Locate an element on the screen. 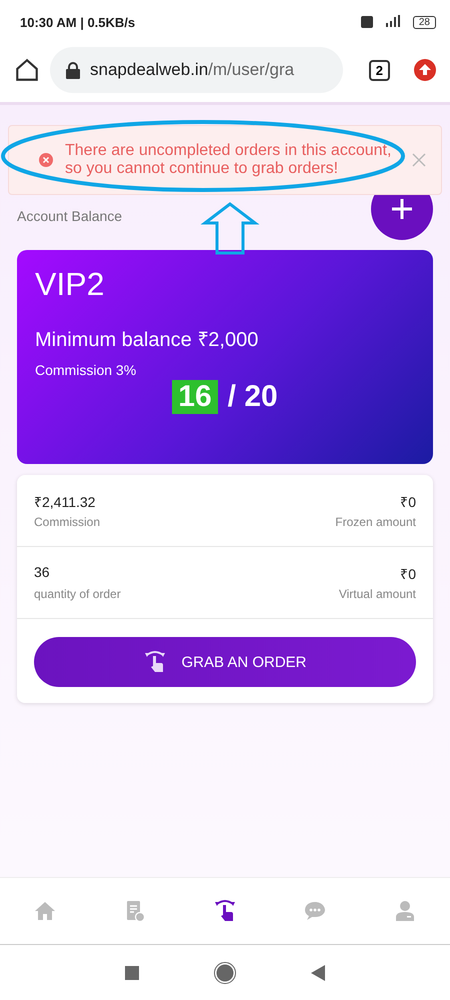  stat-value: ₹2,411.32 is located at coordinates (65, 502).